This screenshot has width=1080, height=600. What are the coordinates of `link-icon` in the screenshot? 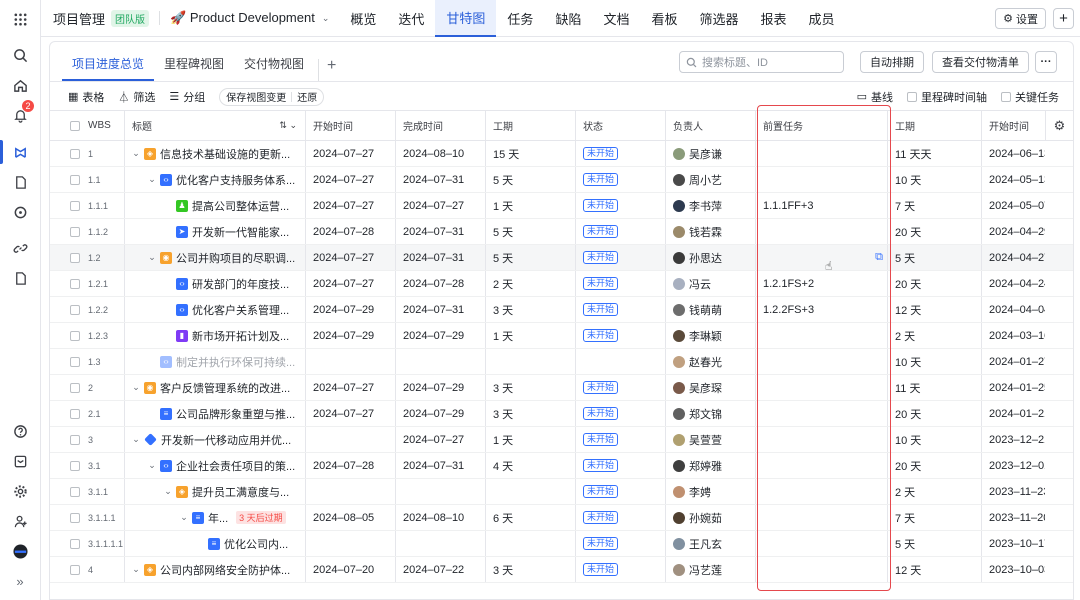 It's located at (20, 248).